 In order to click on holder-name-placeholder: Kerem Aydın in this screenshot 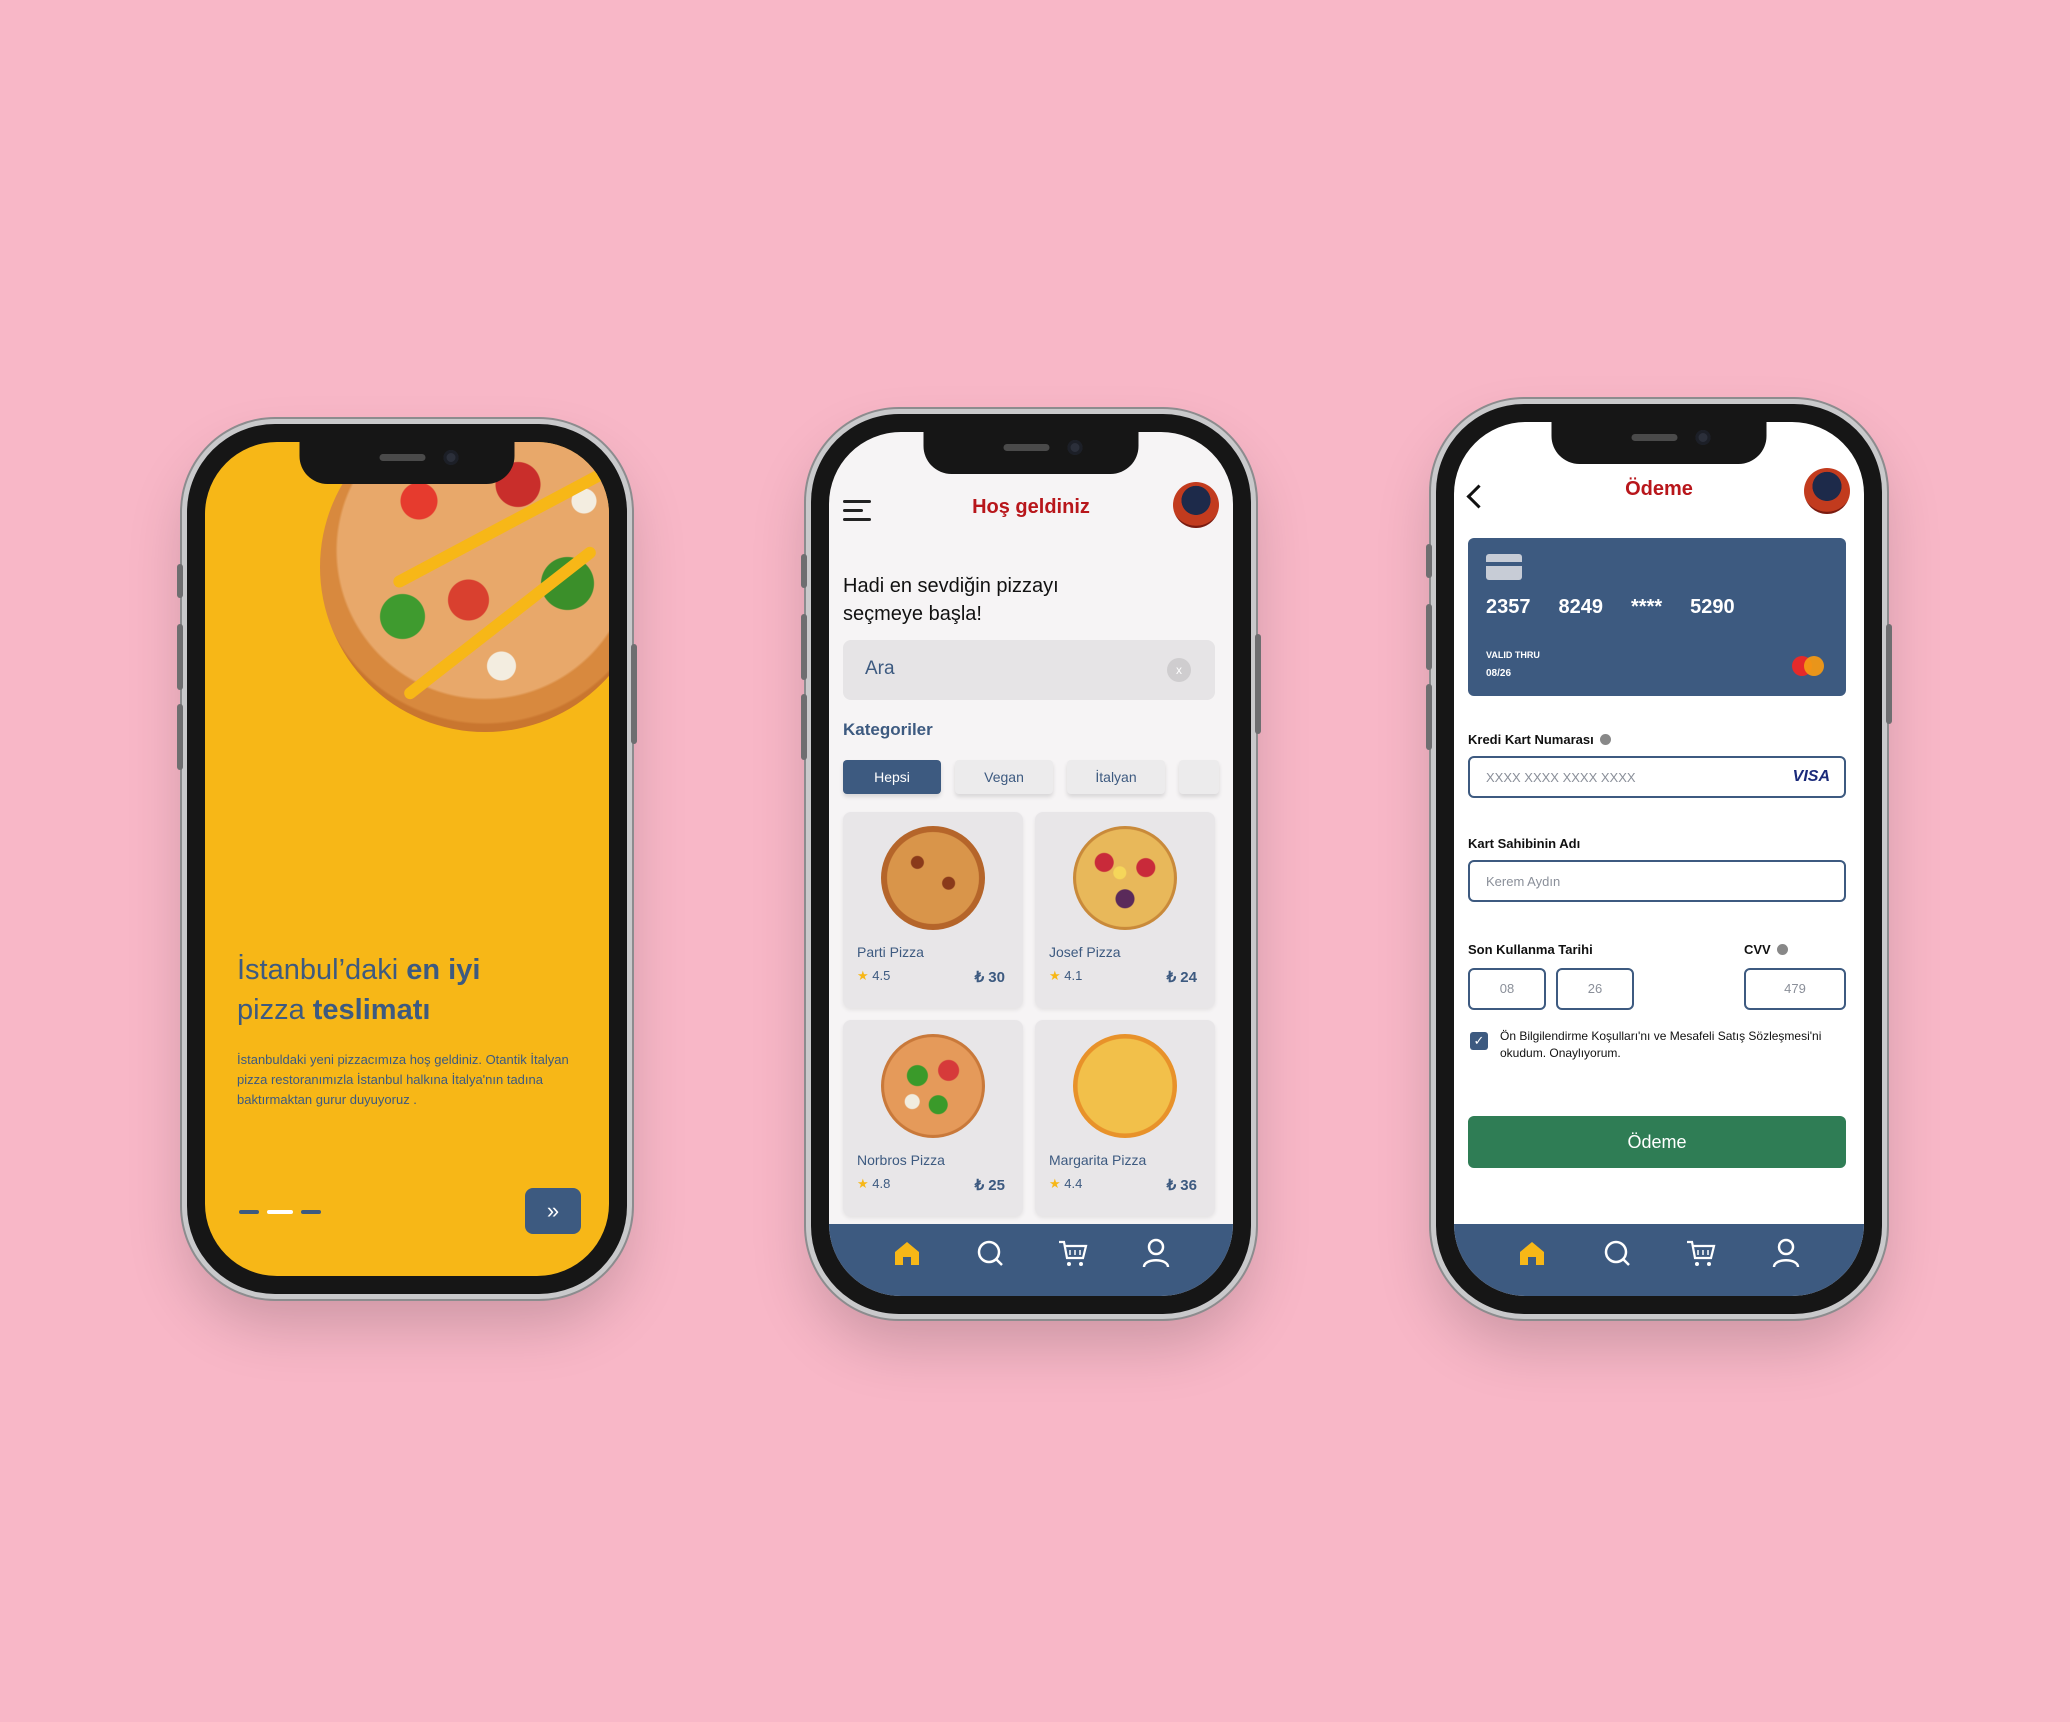, I will do `click(1523, 881)`.